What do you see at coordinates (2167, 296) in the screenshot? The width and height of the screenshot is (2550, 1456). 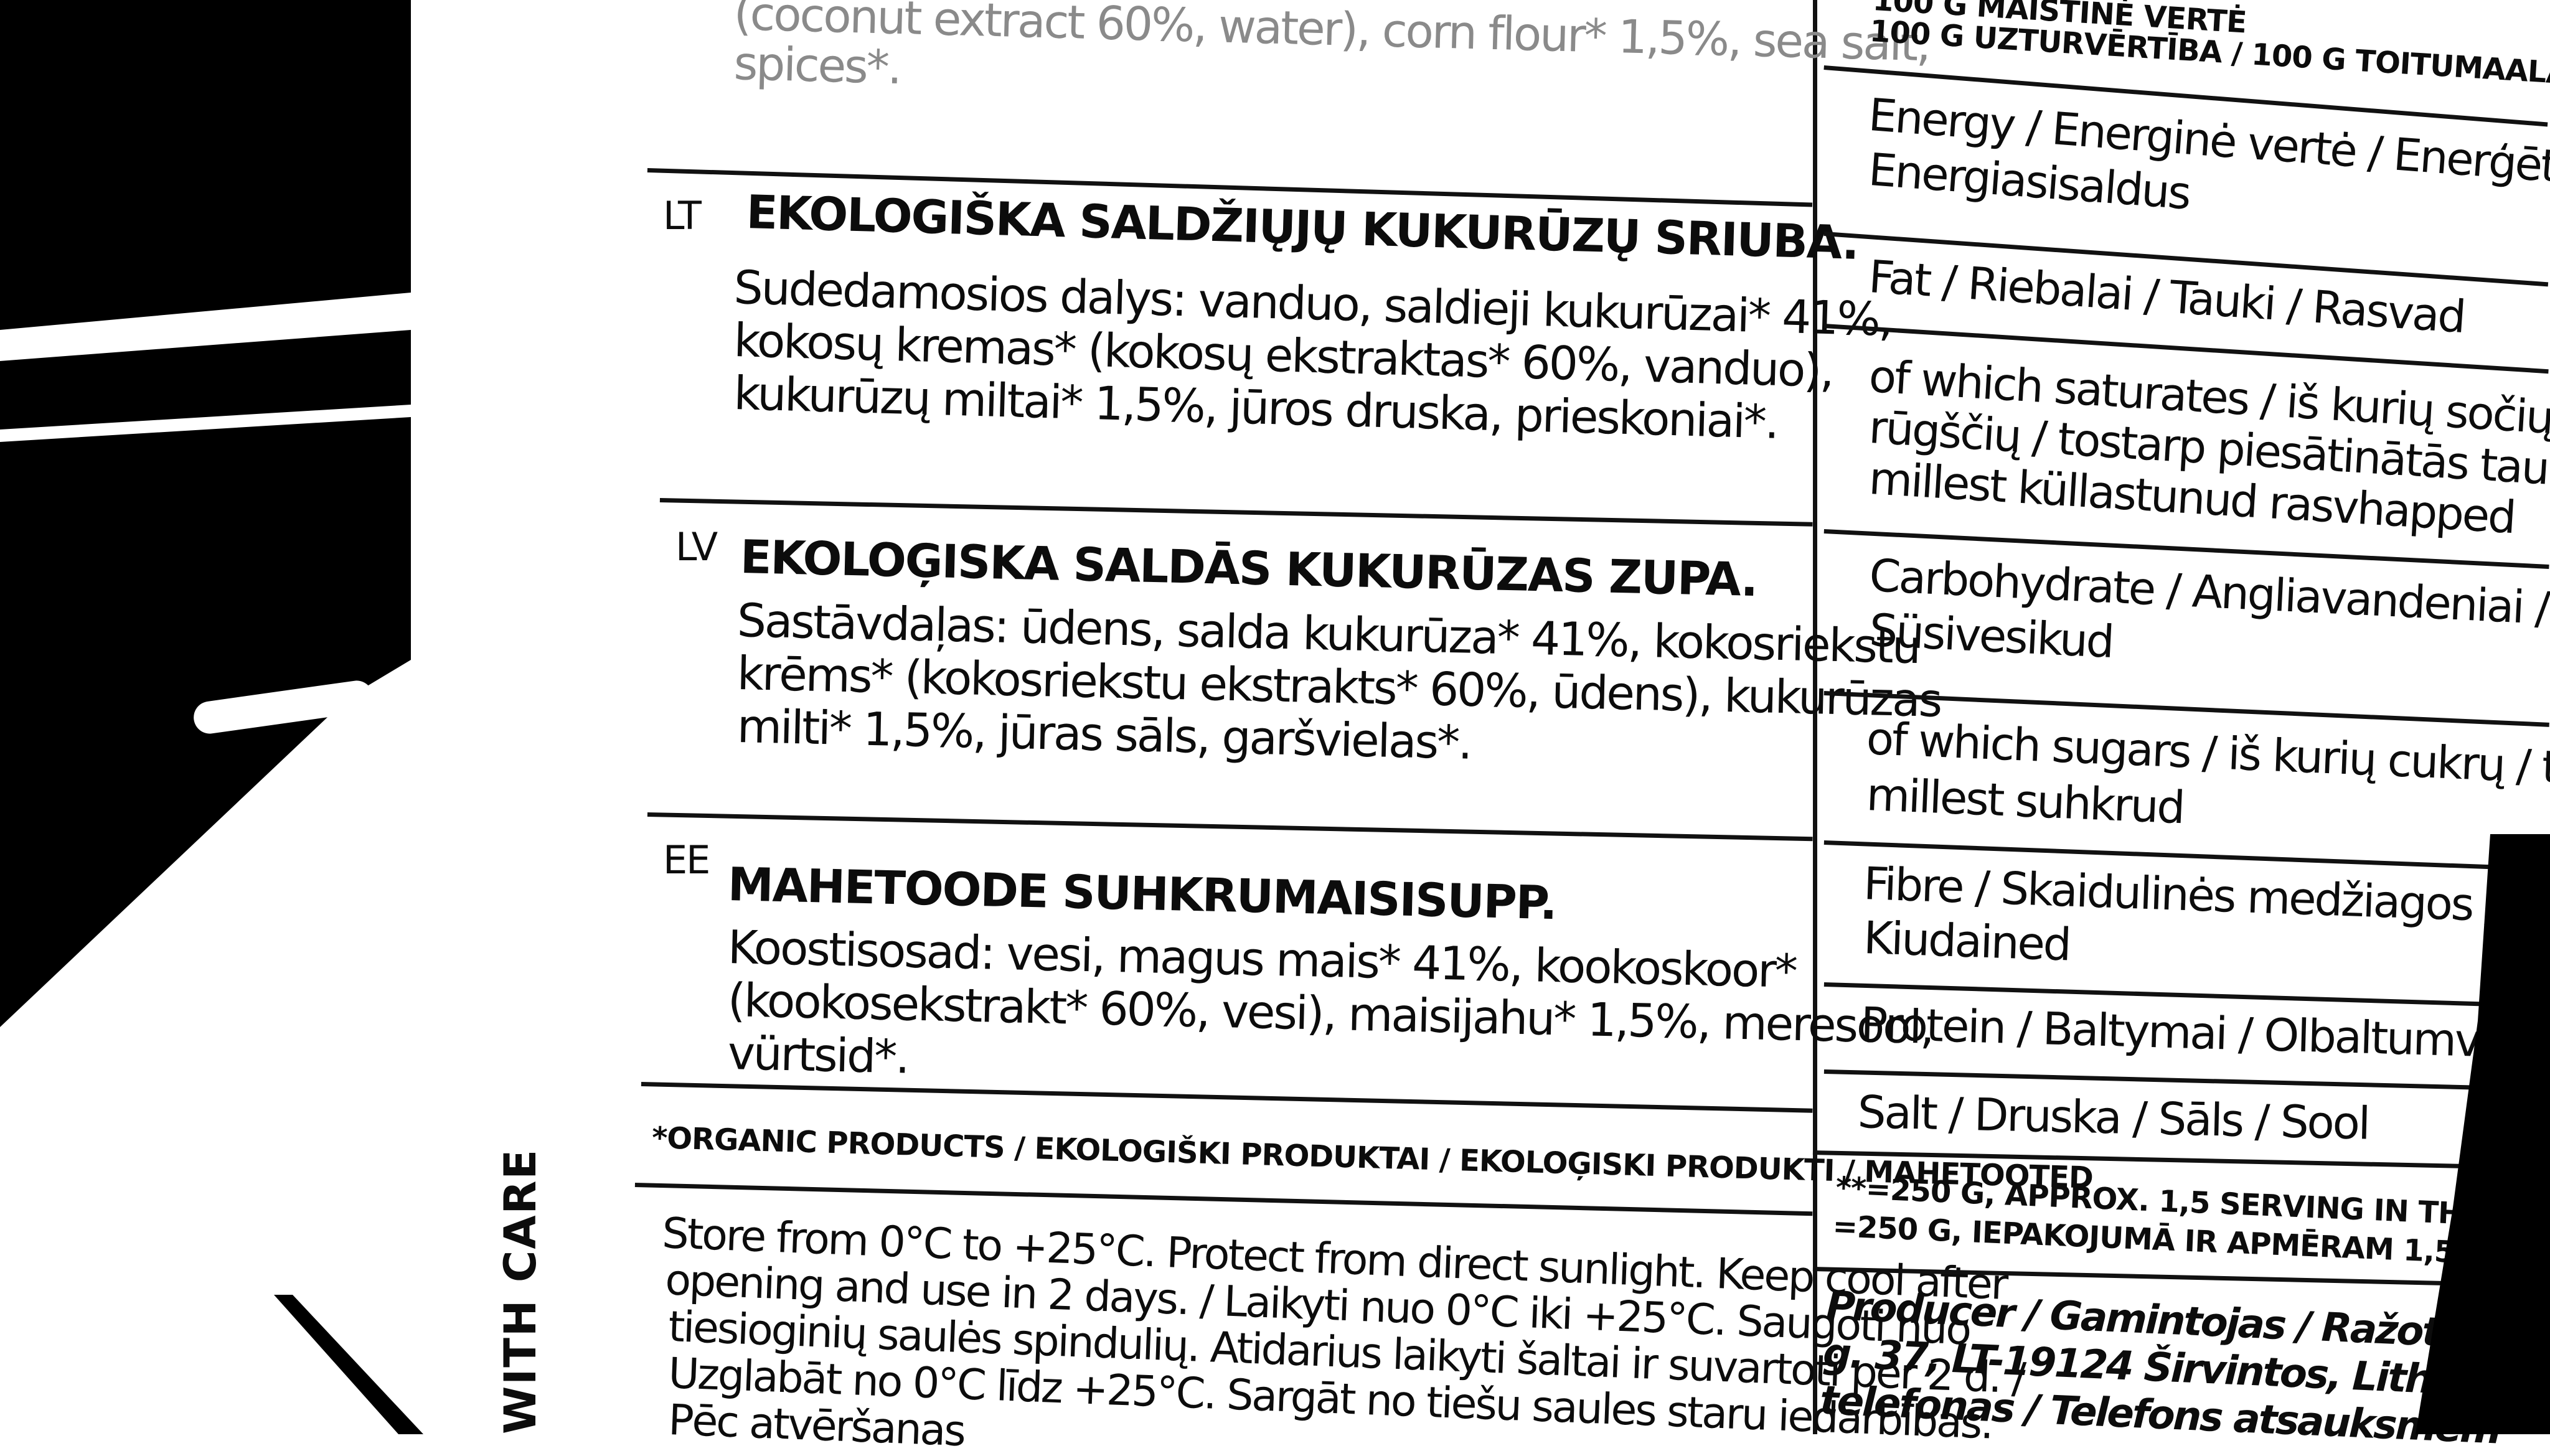 I see `nutrition-row-label: Fat / Riebalai / Tauki / Rasvad` at bounding box center [2167, 296].